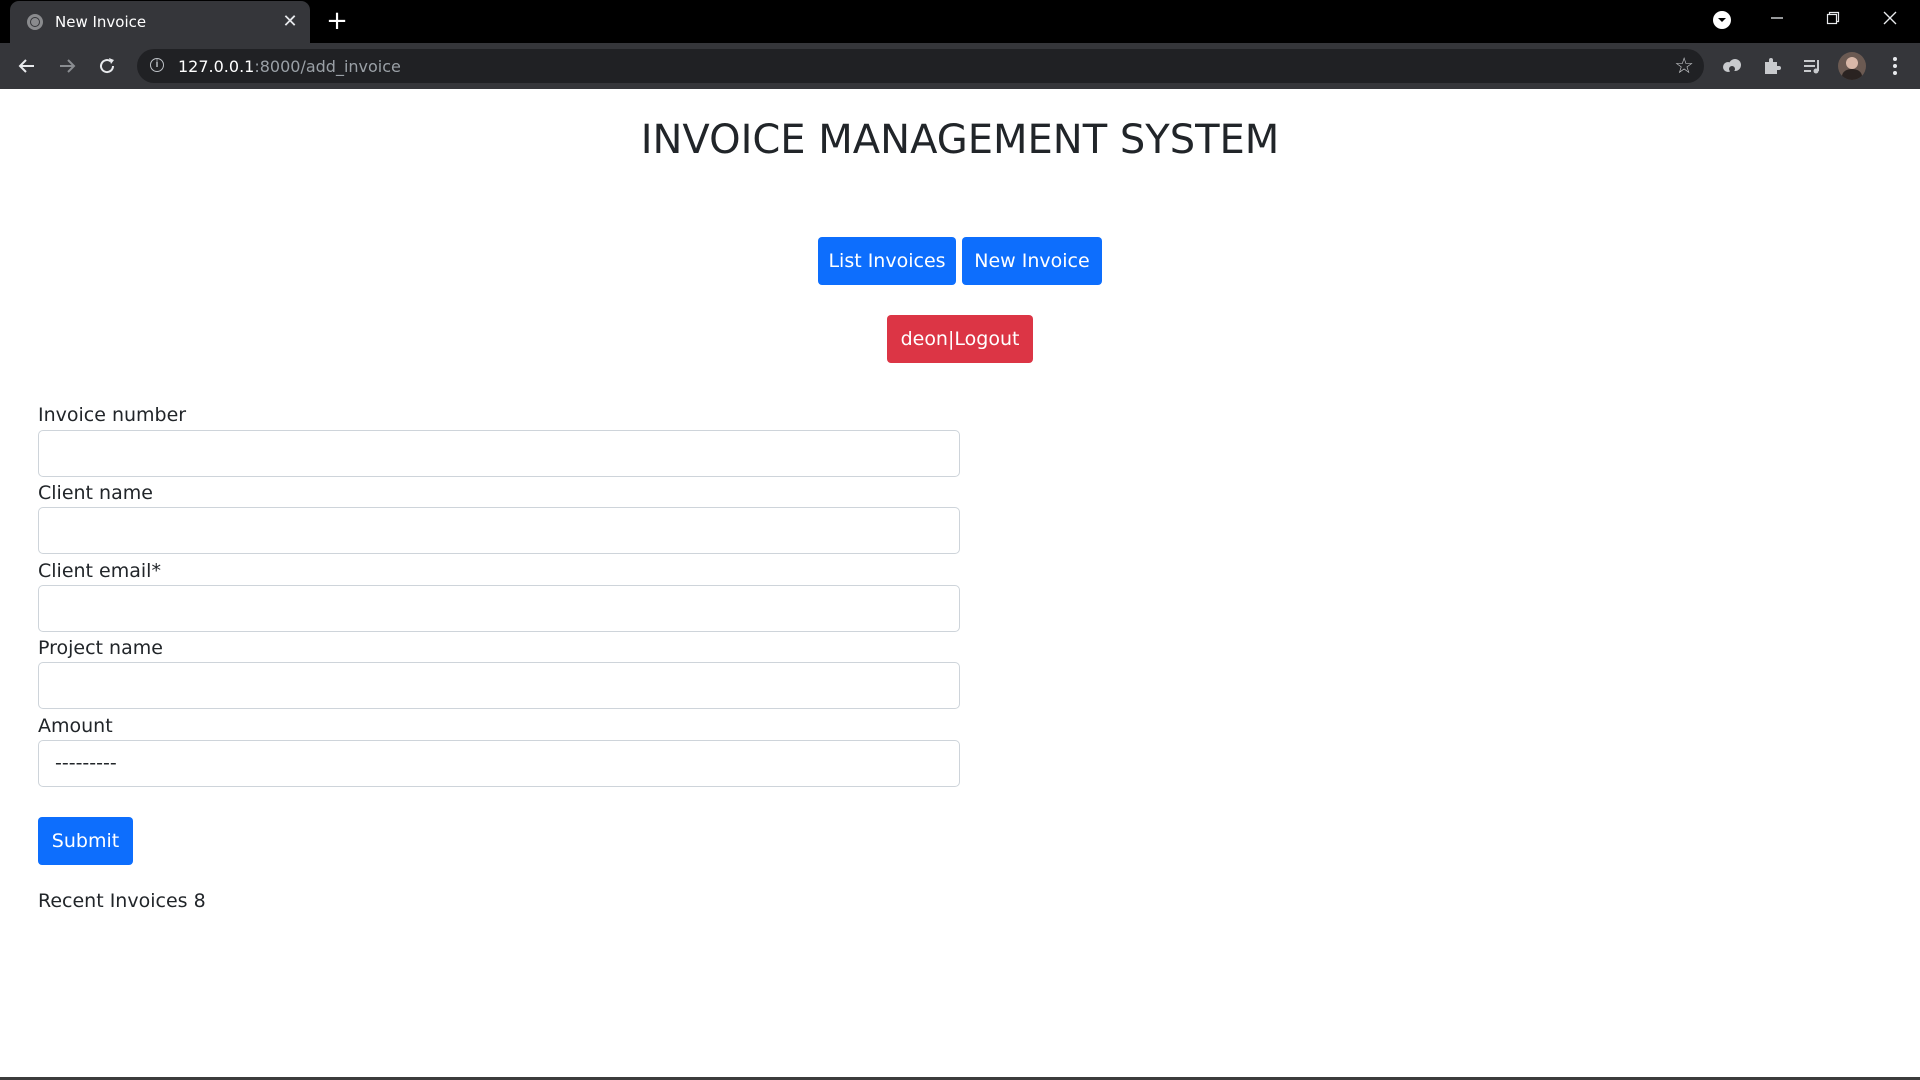 The width and height of the screenshot is (1920, 1080). I want to click on tab-title: New Invoice, so click(101, 22).